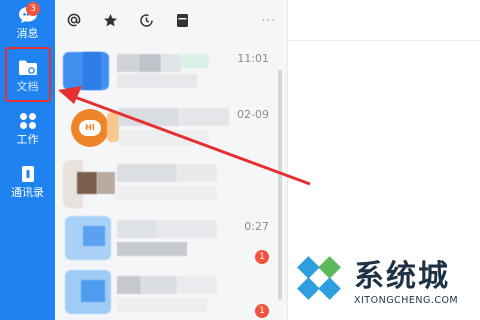  I want to click on tag-chip, so click(195, 61).